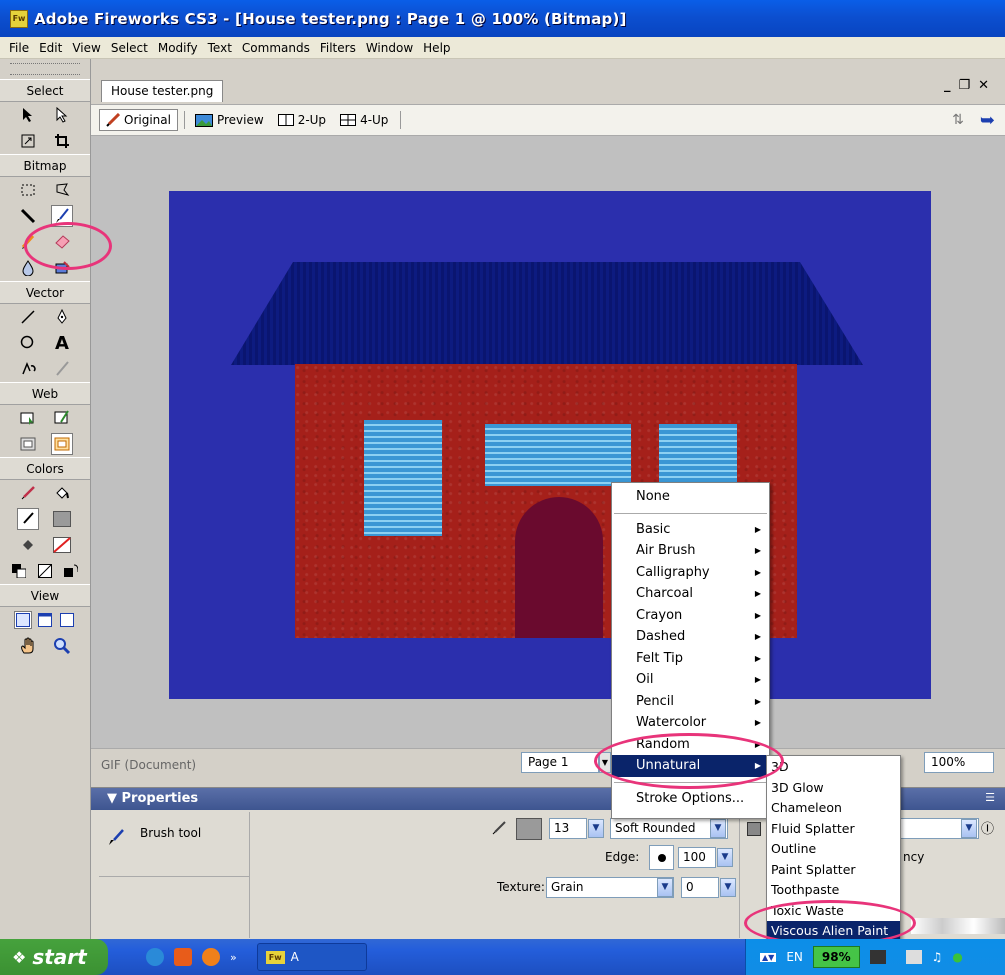  I want to click on knife-tool-icon, so click(62, 369).